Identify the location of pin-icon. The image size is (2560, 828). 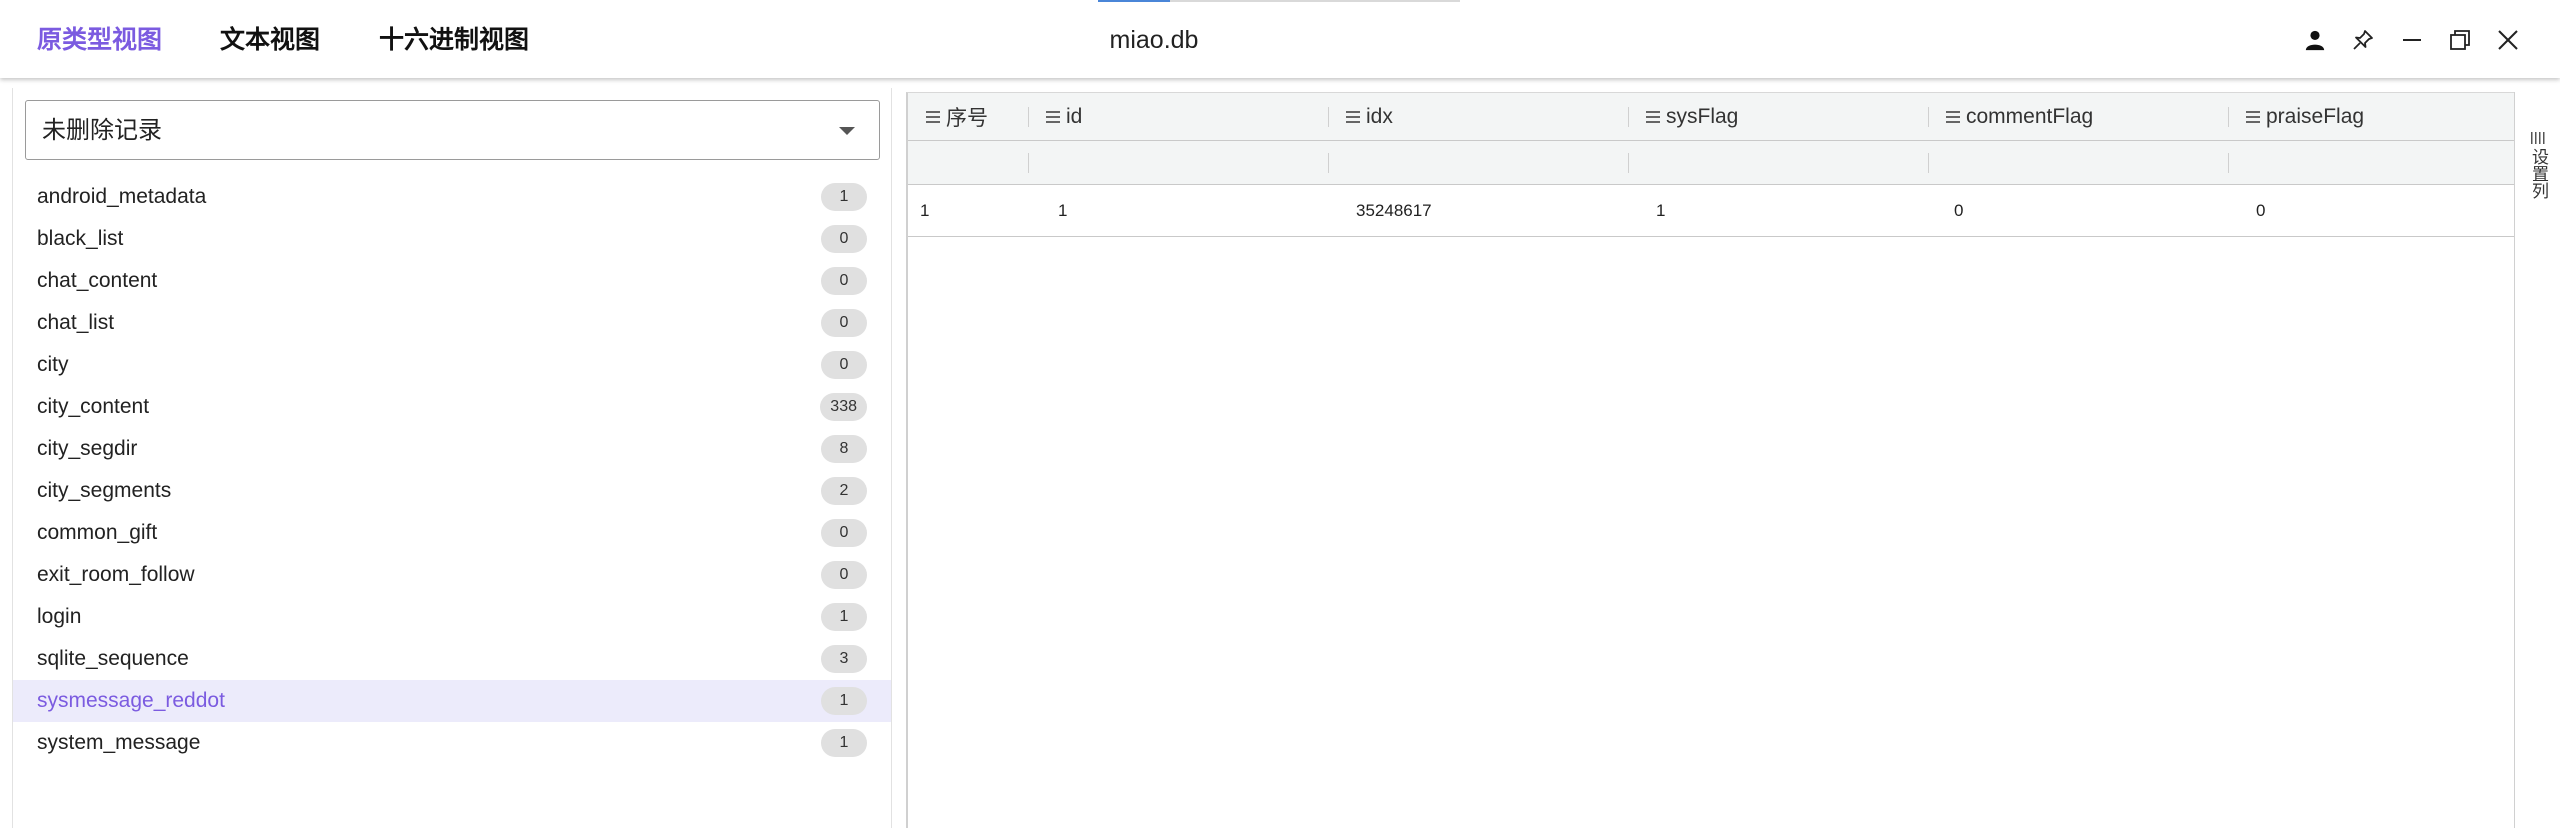
(2363, 40).